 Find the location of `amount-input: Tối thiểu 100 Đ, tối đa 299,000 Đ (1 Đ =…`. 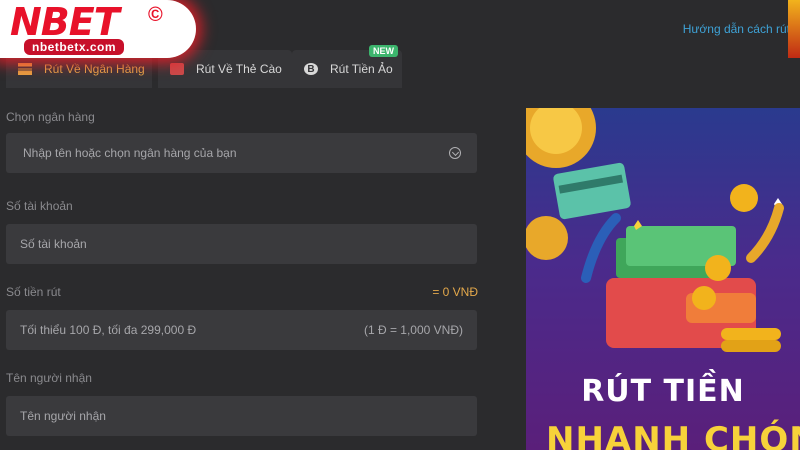

amount-input: Tối thiểu 100 Đ, tối đa 299,000 Đ (1 Đ =… is located at coordinates (241, 330).